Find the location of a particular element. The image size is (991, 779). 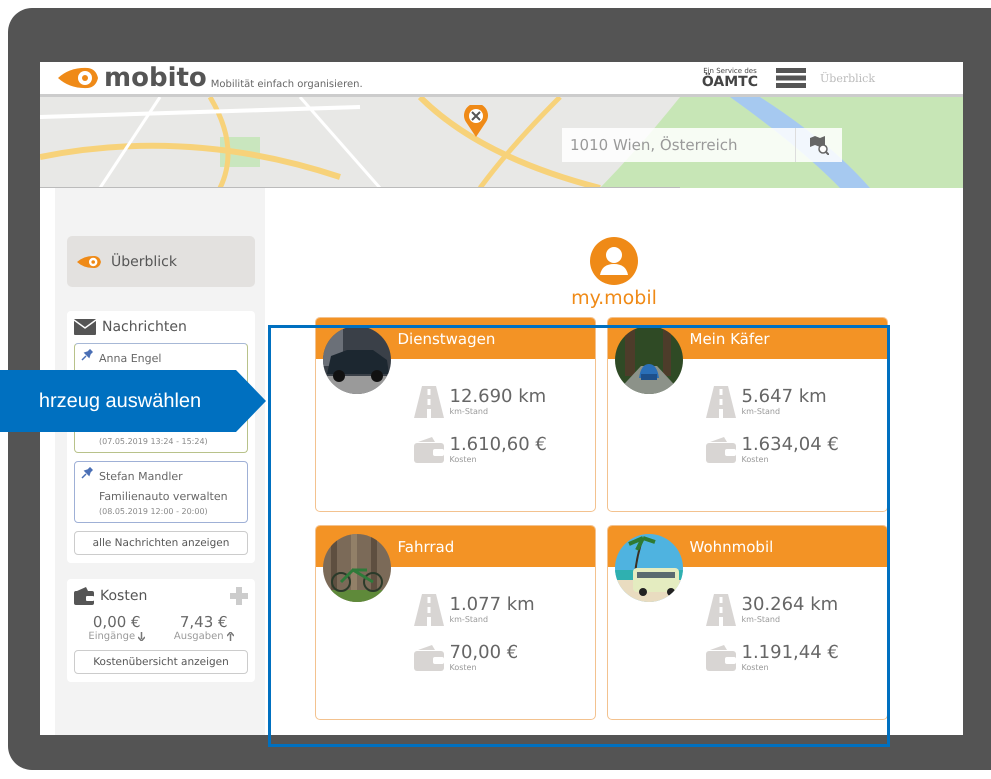

odometer: 12.690 km is located at coordinates (498, 397).